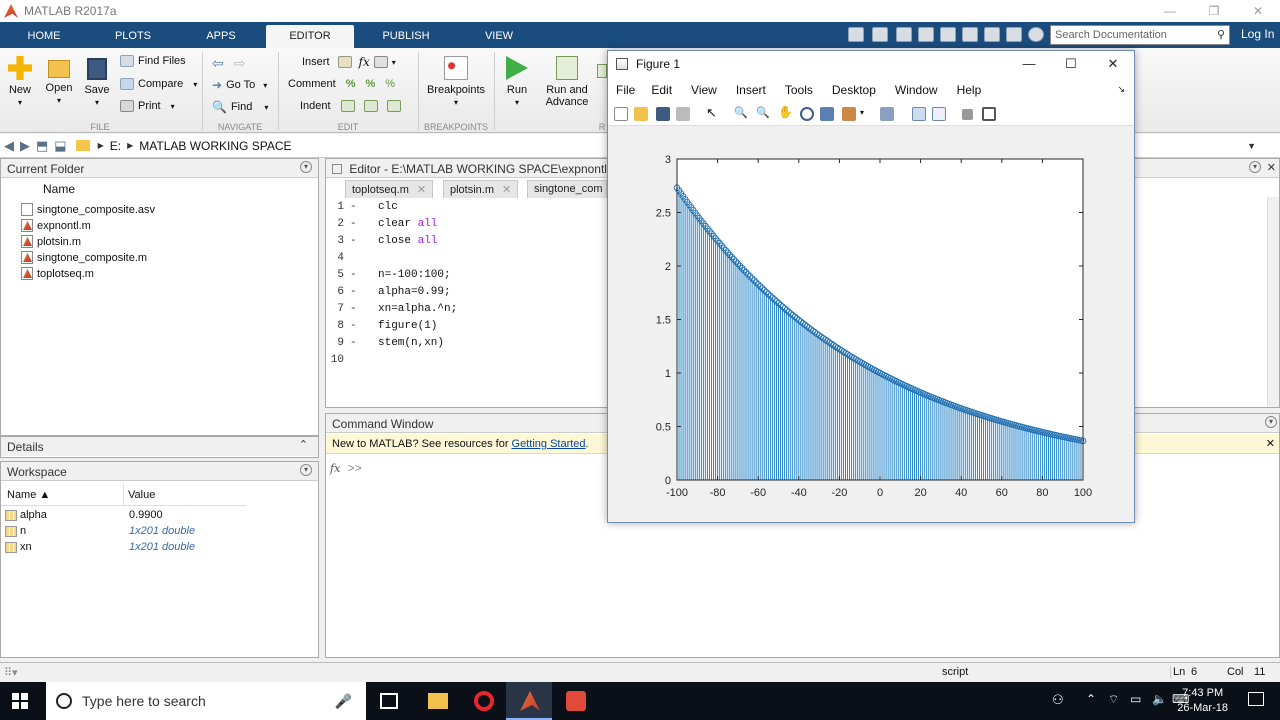 This screenshot has height=720, width=1280. What do you see at coordinates (1159, 699) in the screenshot?
I see `volume-icon: 🔈` at bounding box center [1159, 699].